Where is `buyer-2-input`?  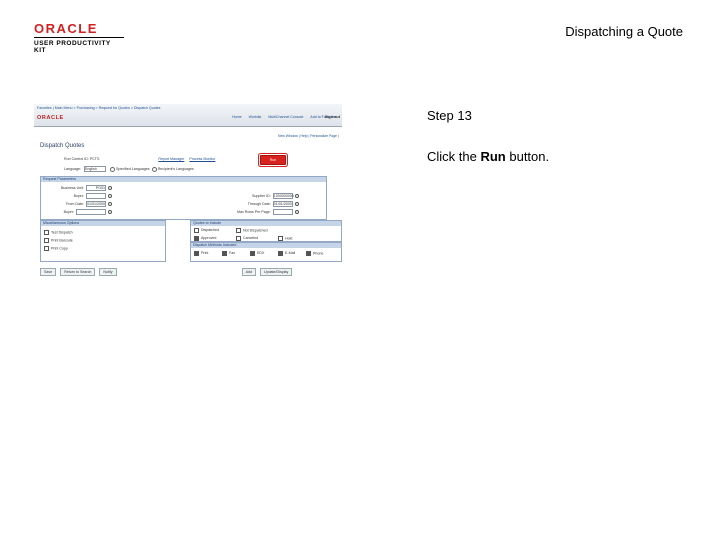
buyer-2-input is located at coordinates (90, 212).